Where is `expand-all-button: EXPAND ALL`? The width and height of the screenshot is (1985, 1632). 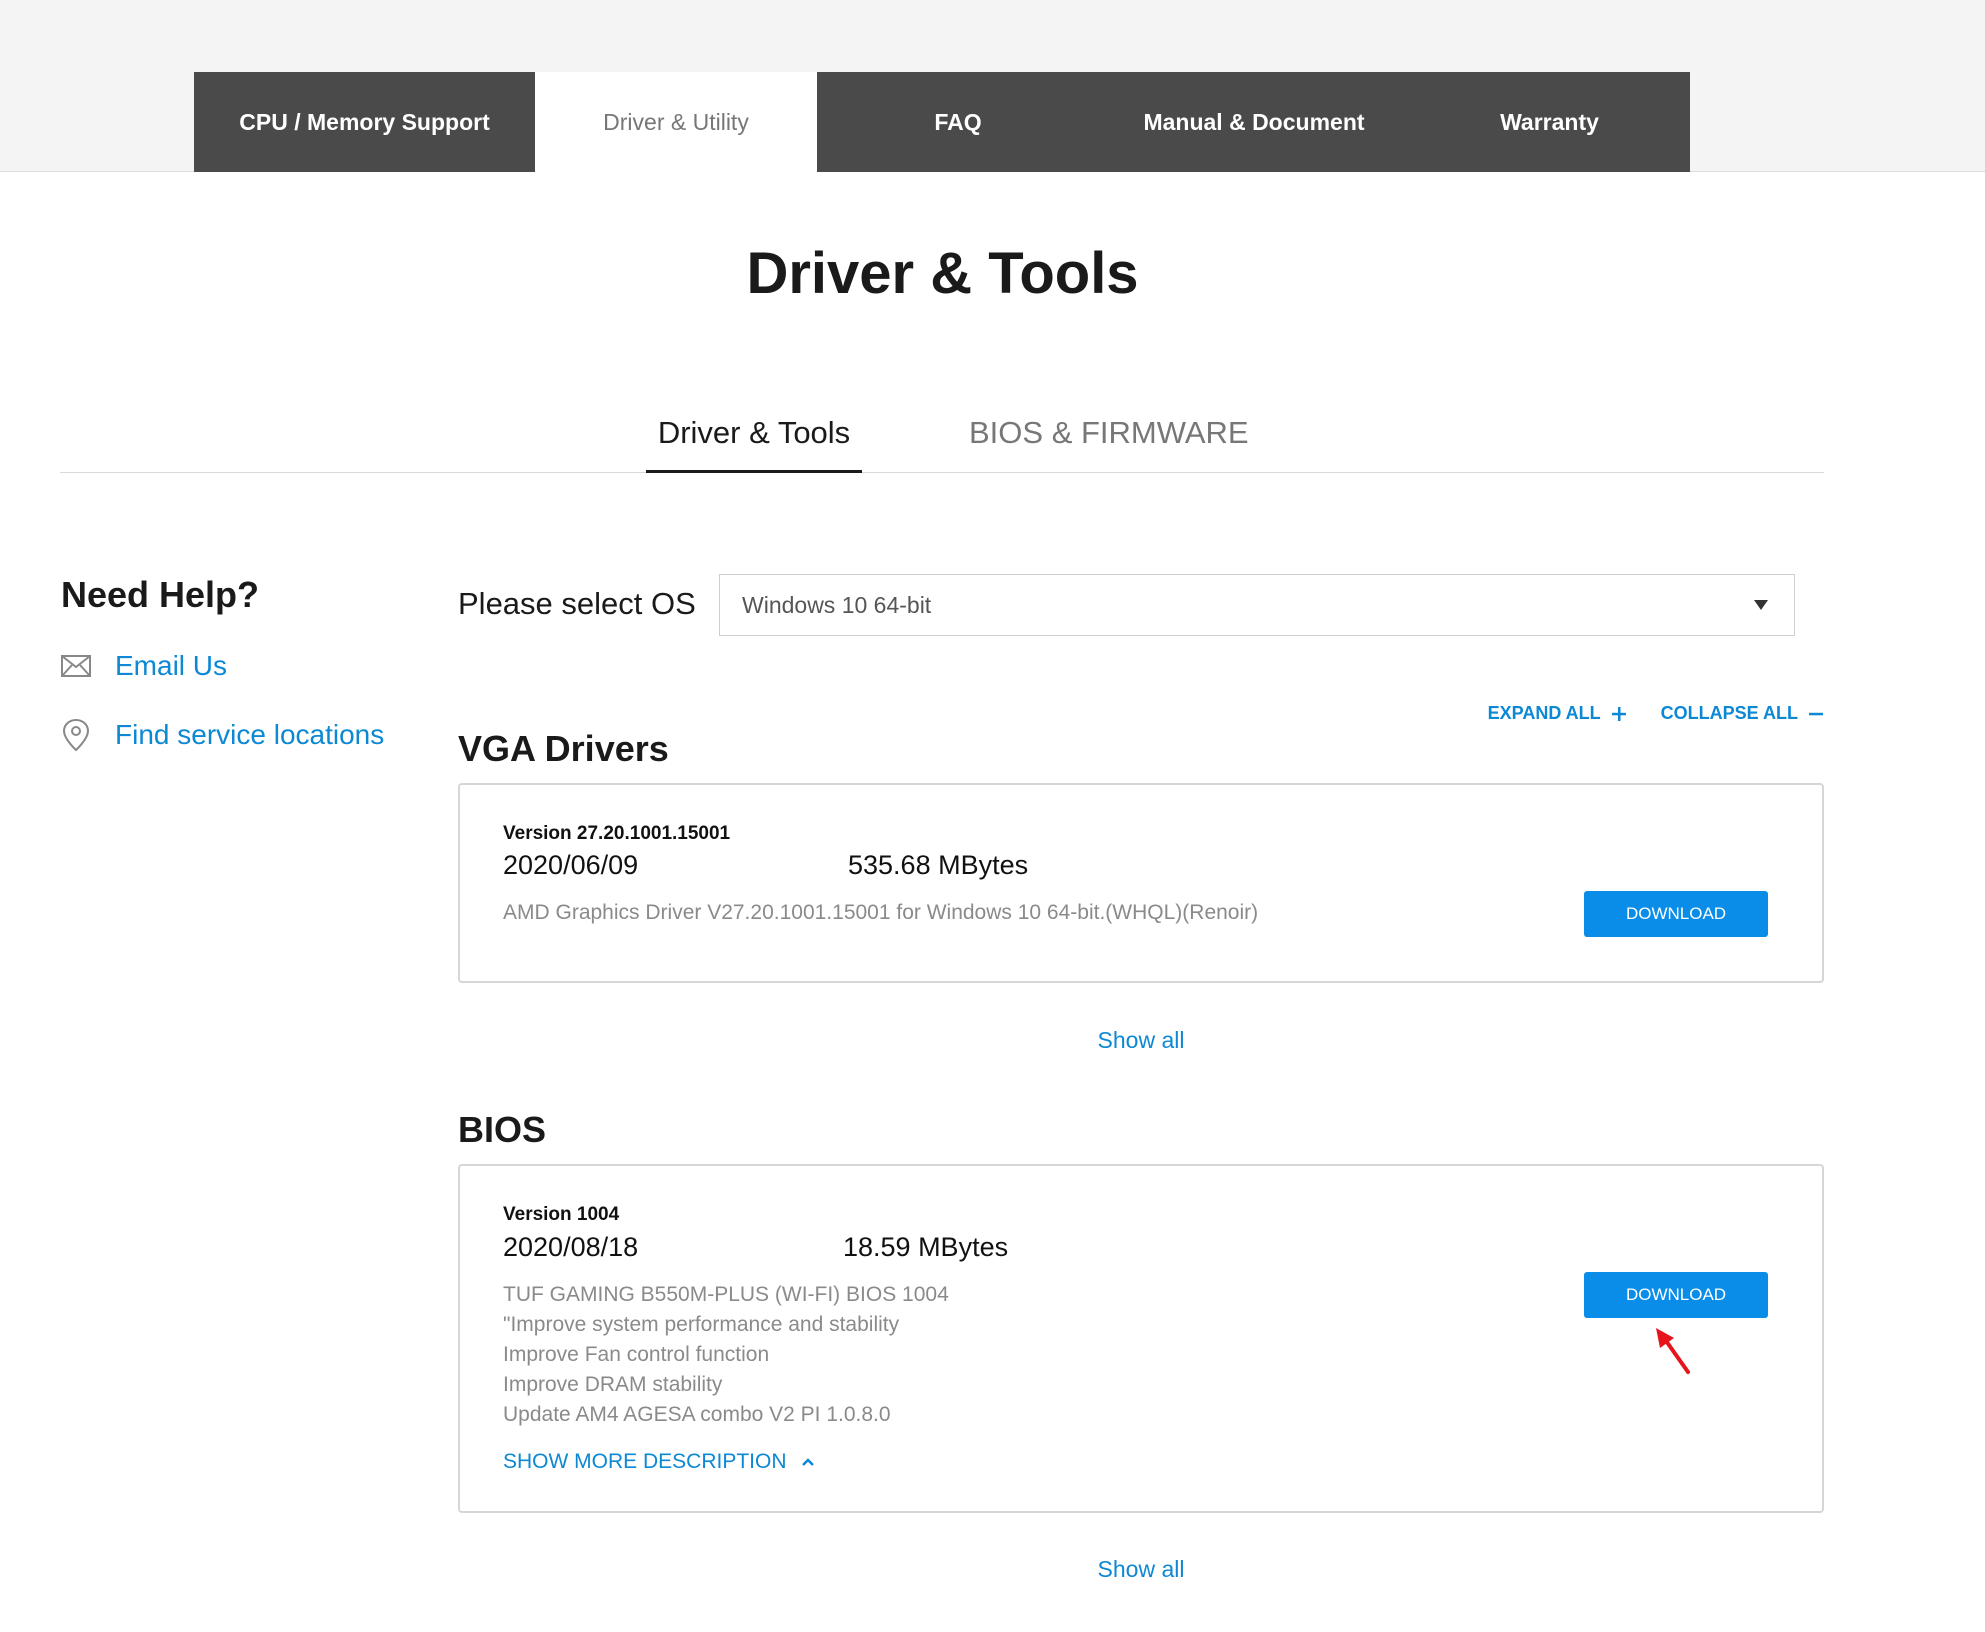 expand-all-button: EXPAND ALL is located at coordinates (1557, 713).